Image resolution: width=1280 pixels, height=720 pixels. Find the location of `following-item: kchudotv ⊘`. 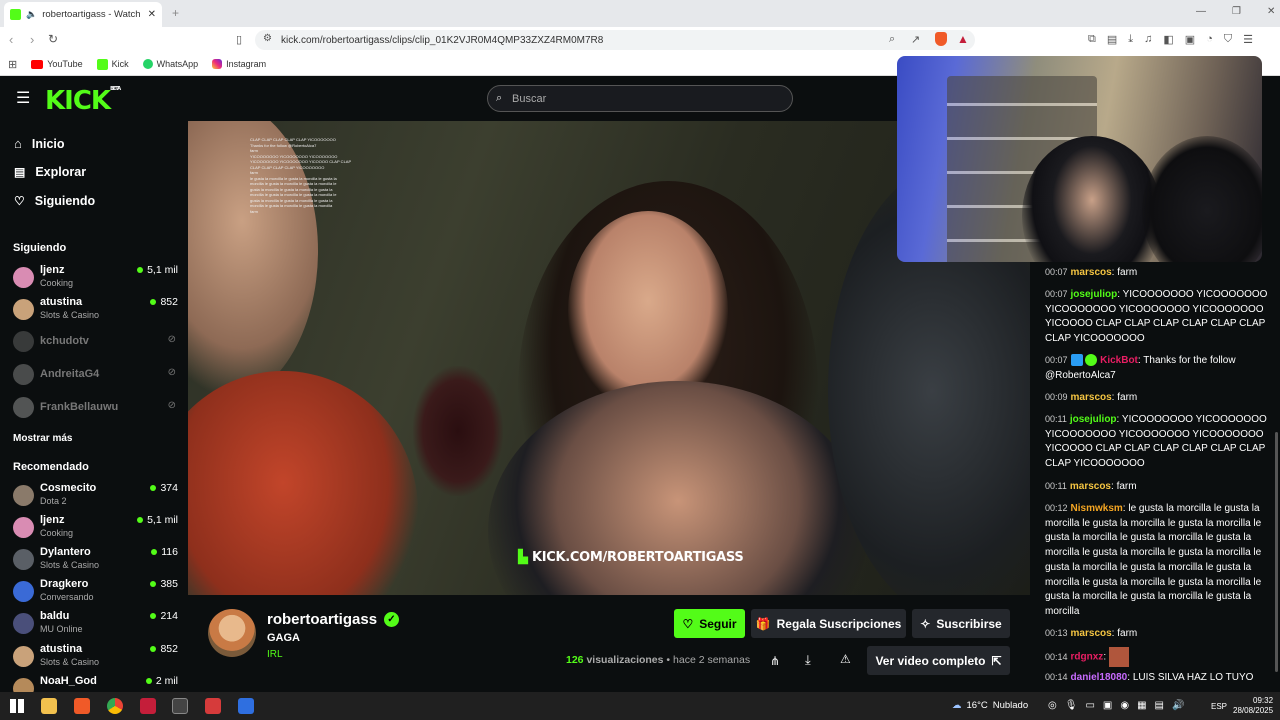

following-item: kchudotv ⊘ is located at coordinates (95, 343).